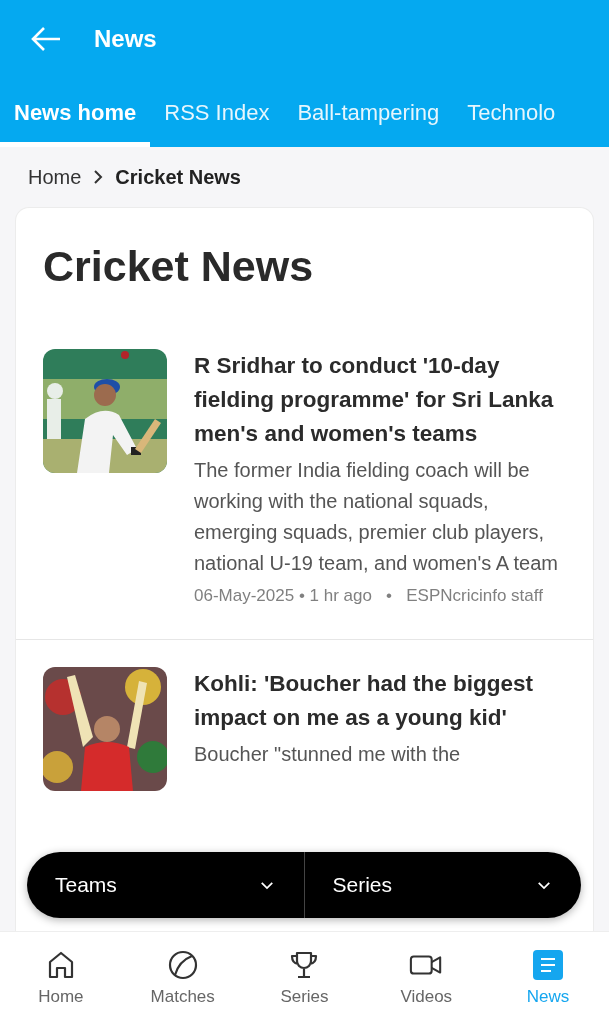 This screenshot has width=609, height=1024. Describe the element at coordinates (369, 596) in the screenshot. I see `article-meta: 06-May-2025 • 1 hr ago • ESPNcricinfo staff` at that location.